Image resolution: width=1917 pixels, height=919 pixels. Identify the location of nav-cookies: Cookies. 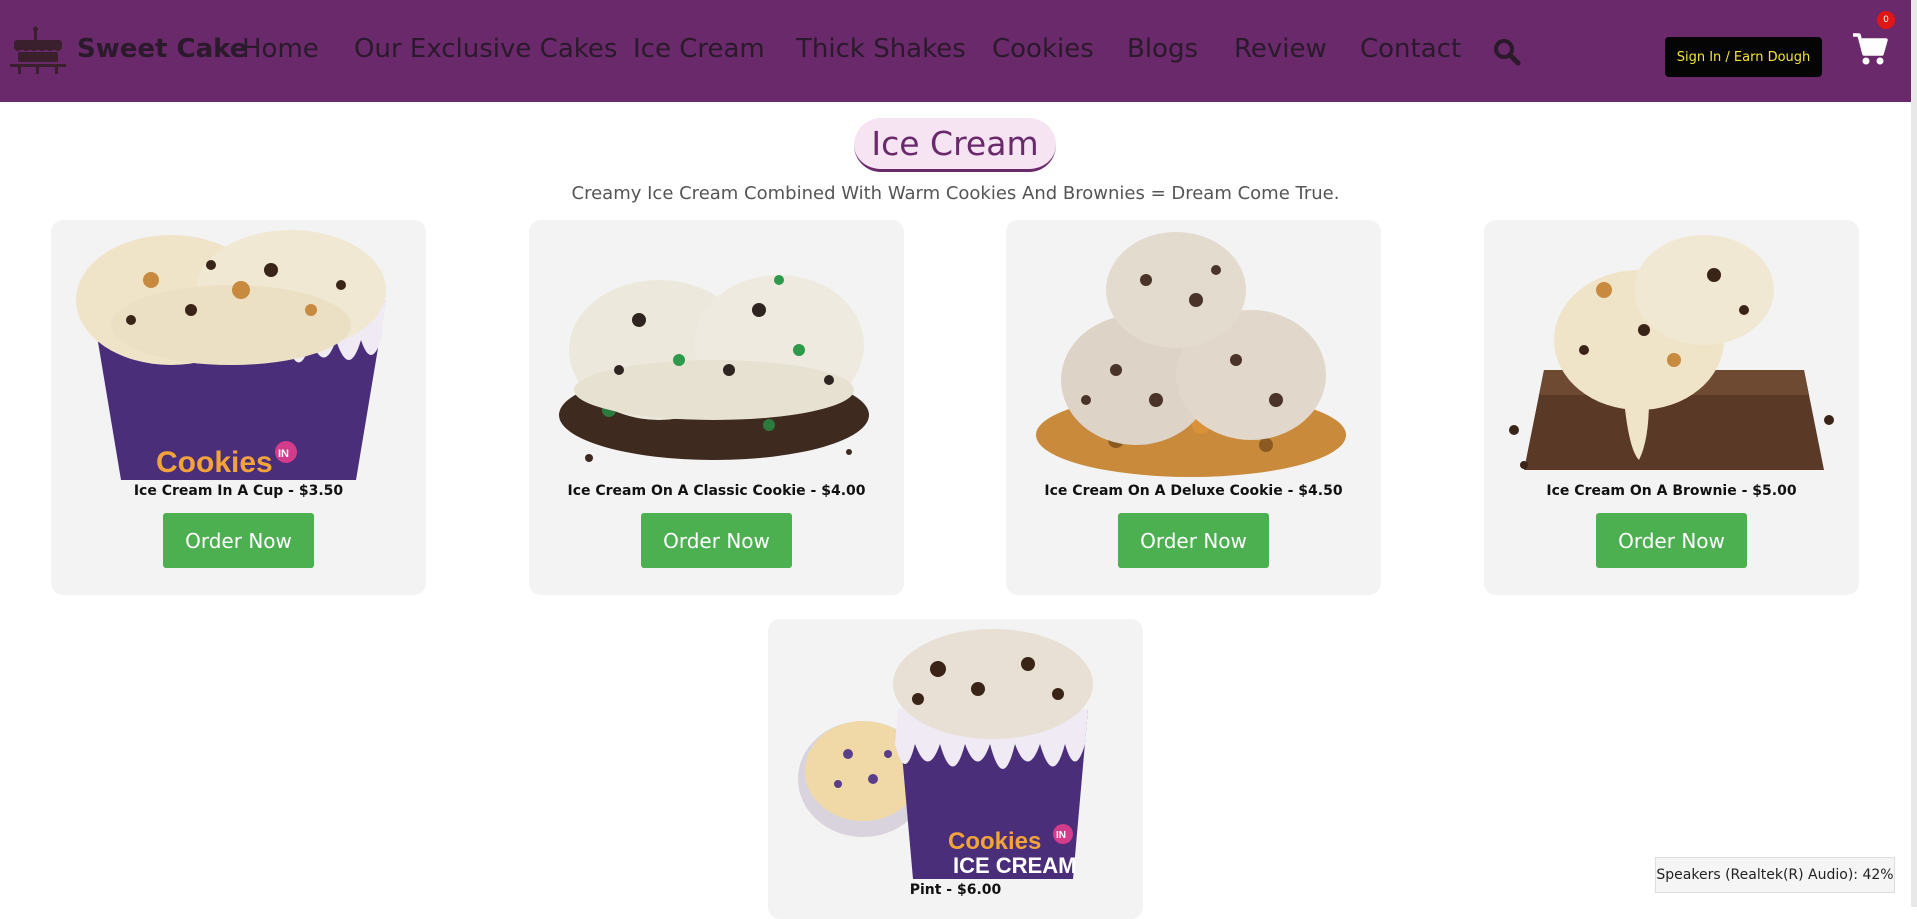
(1043, 49).